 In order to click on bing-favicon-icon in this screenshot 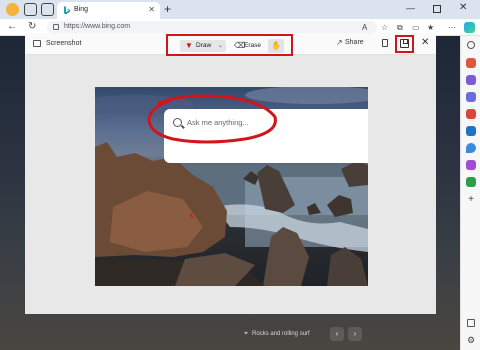, I will do `click(66, 10)`.